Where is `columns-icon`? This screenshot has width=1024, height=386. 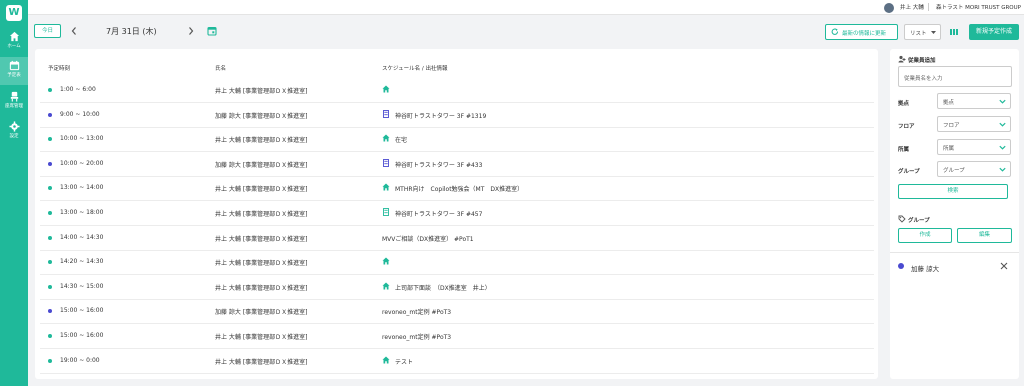 columns-icon is located at coordinates (954, 32).